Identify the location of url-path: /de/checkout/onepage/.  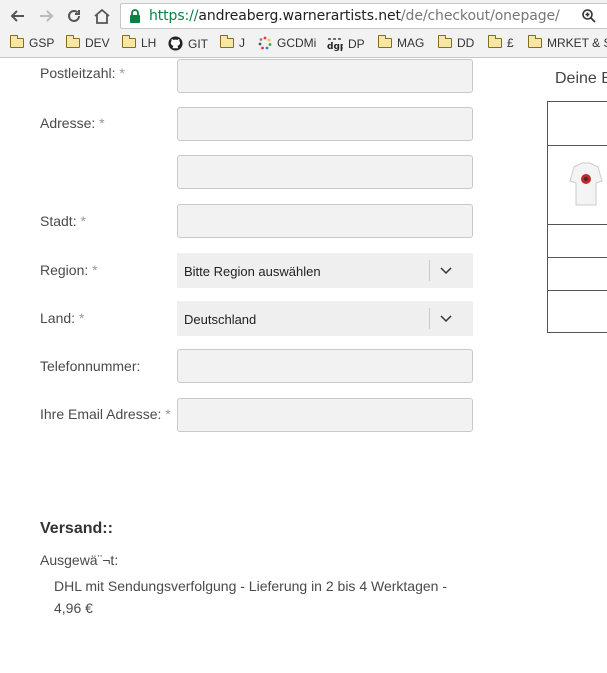
(480, 16).